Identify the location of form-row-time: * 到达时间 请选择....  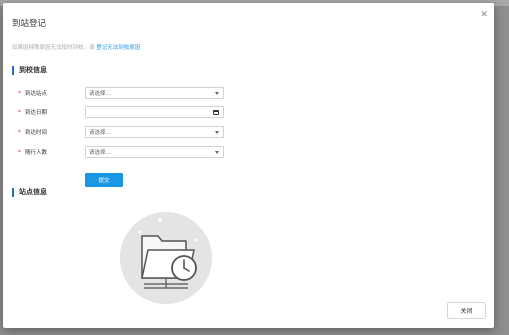
(123, 132).